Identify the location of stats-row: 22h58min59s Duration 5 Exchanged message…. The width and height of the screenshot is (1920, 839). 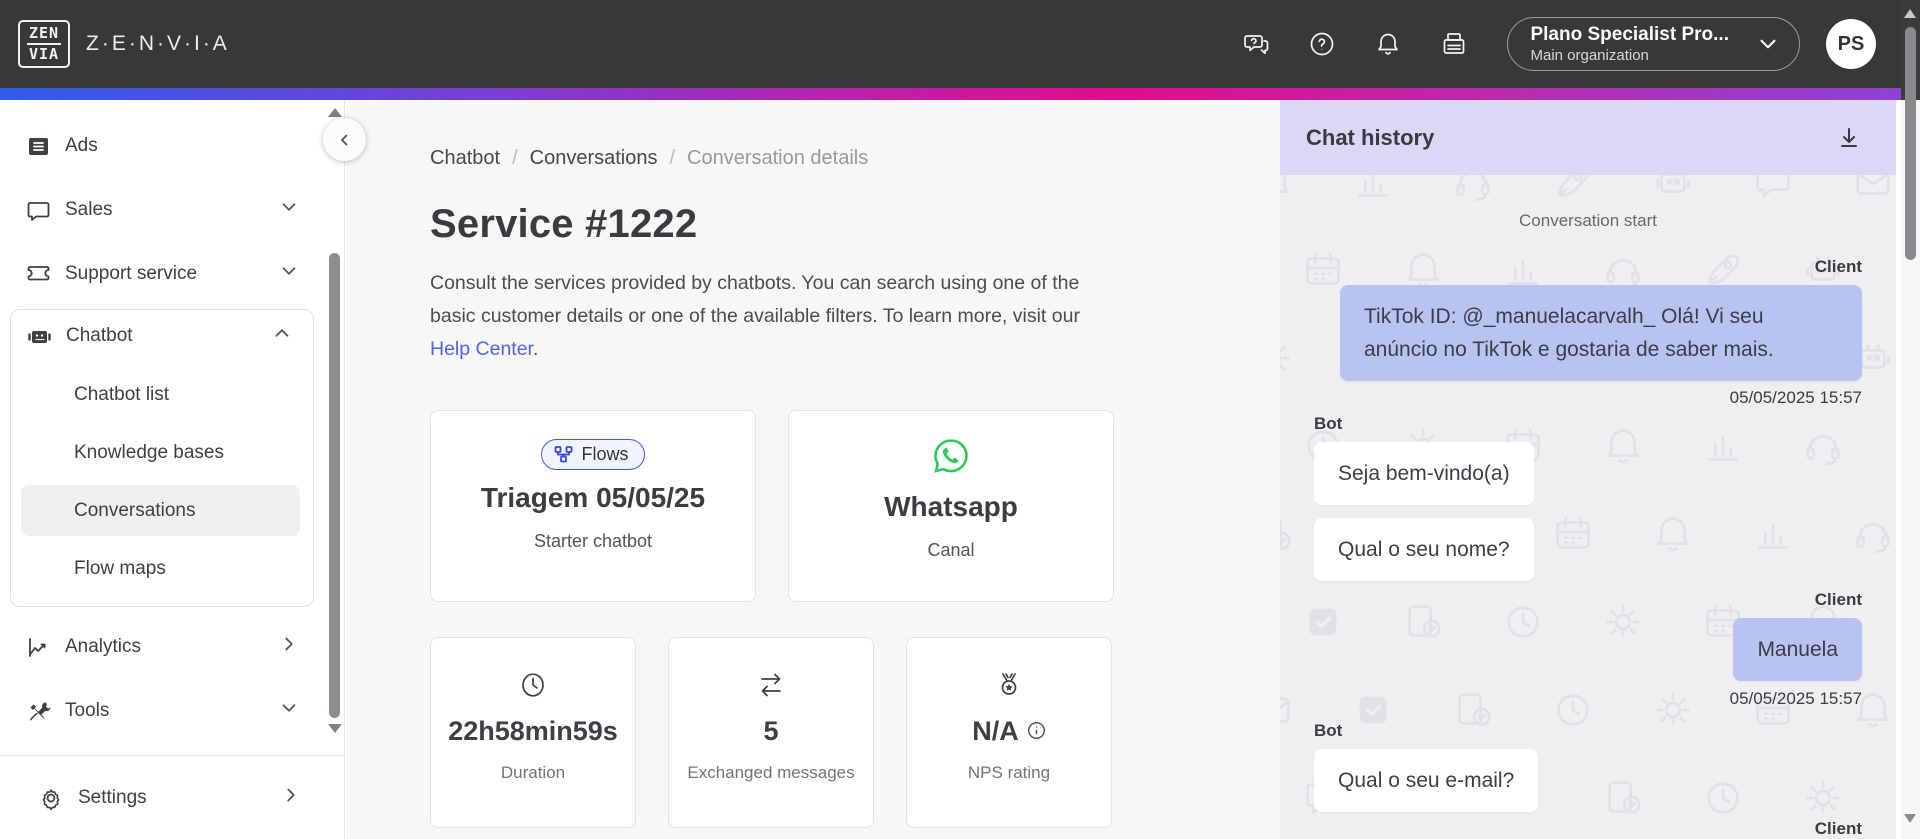
(855, 732).